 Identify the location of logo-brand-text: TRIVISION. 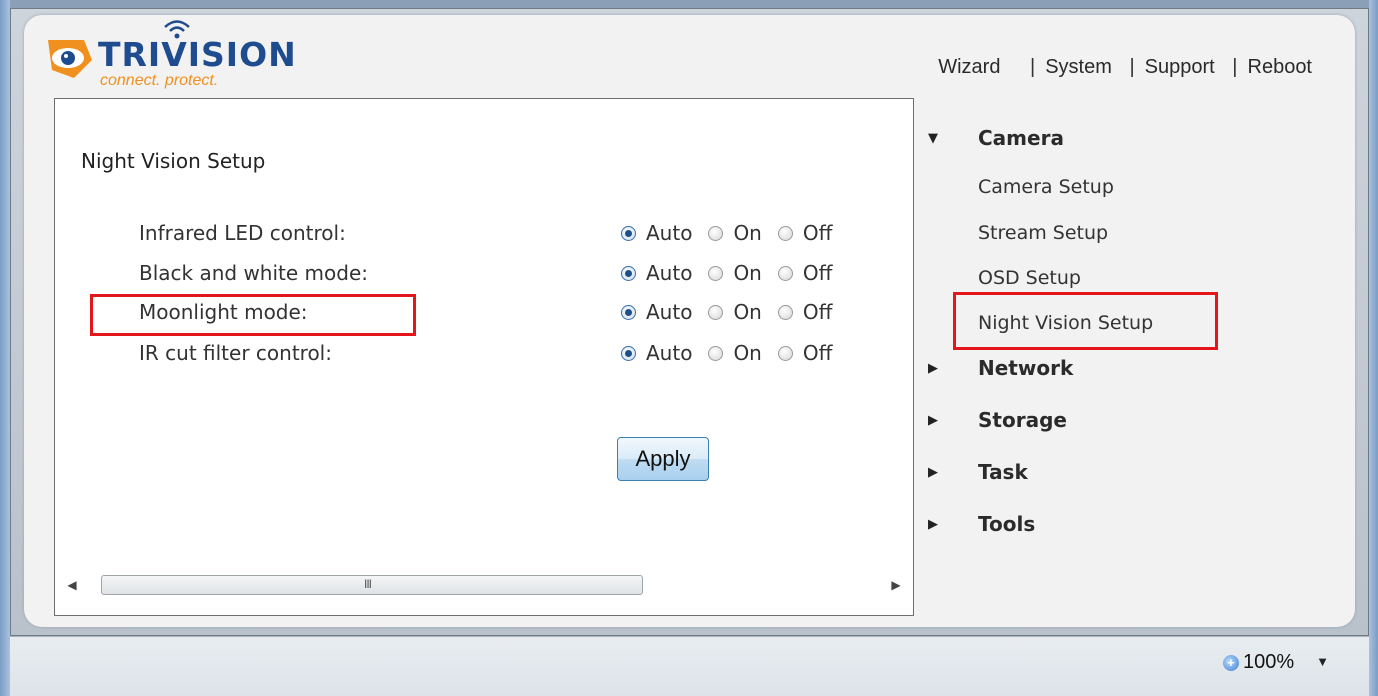
(197, 54).